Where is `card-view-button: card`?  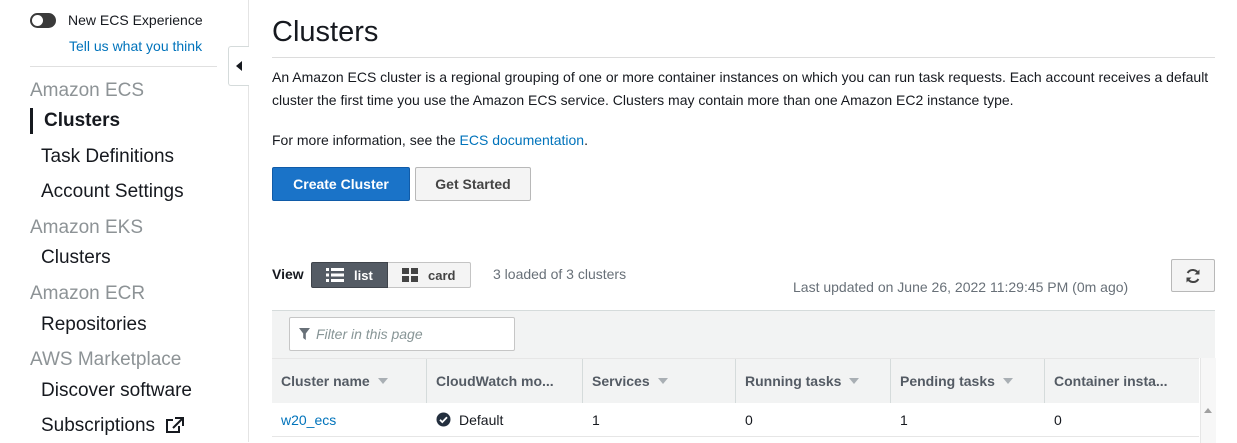 card-view-button: card is located at coordinates (429, 275).